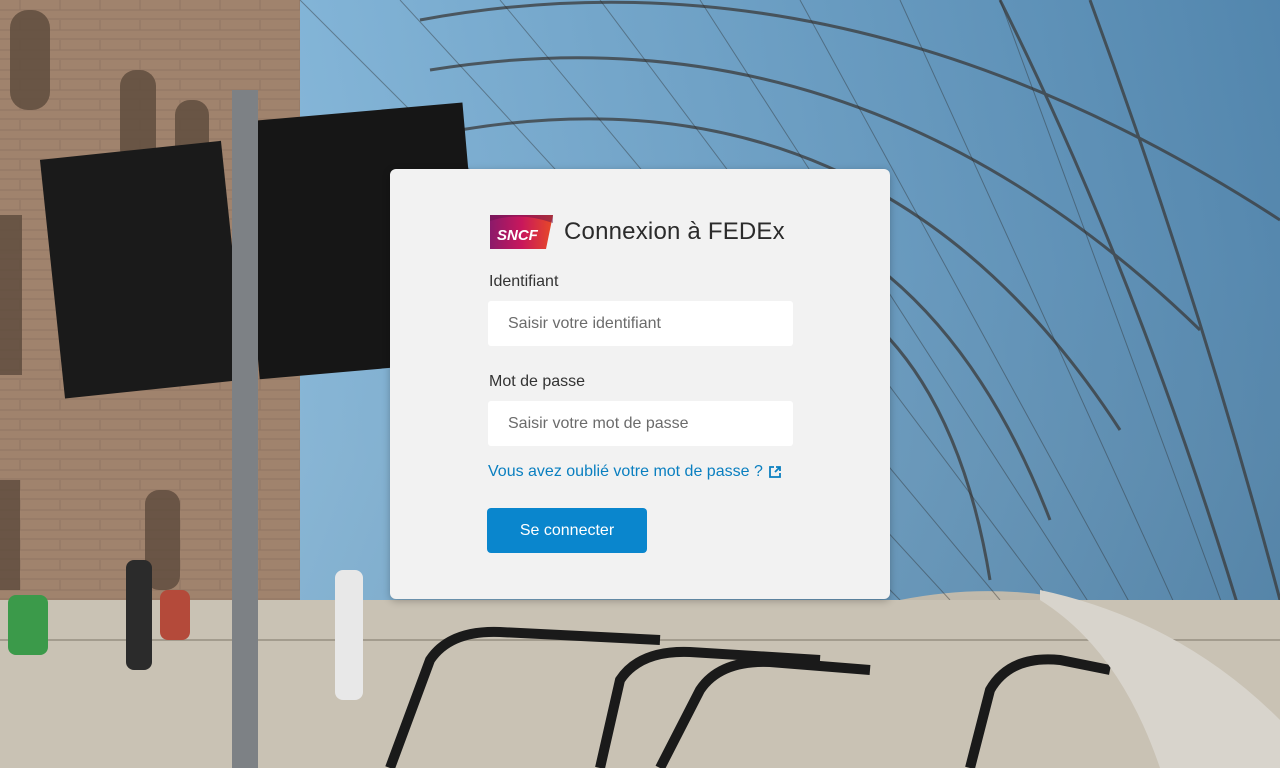 Image resolution: width=1280 pixels, height=768 pixels. I want to click on login-header: SNCF Connexion à FEDEx, so click(637, 232).